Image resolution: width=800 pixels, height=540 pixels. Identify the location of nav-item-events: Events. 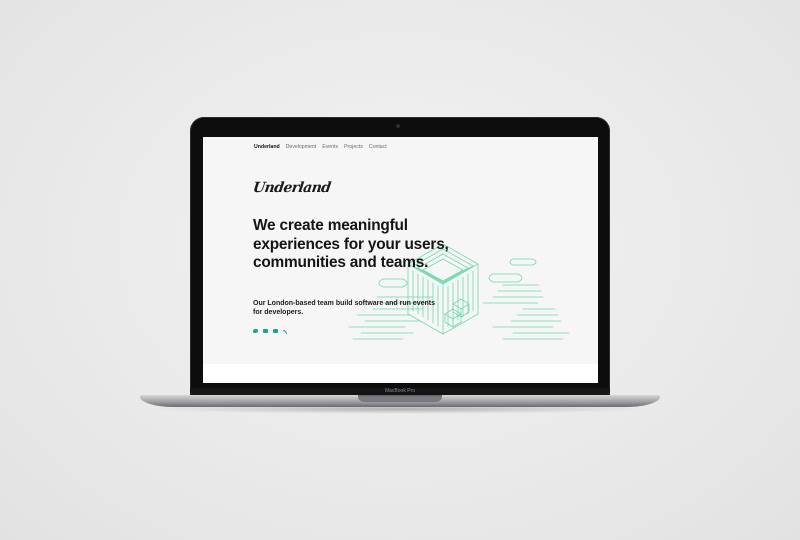
(330, 147).